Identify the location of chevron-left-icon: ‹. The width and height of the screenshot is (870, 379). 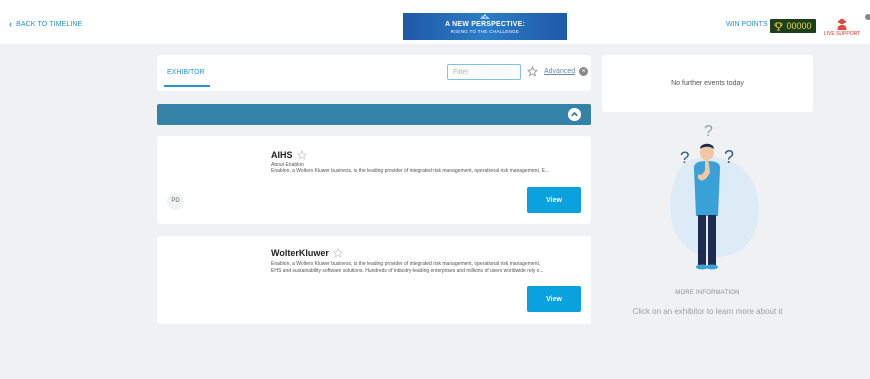
(11, 24).